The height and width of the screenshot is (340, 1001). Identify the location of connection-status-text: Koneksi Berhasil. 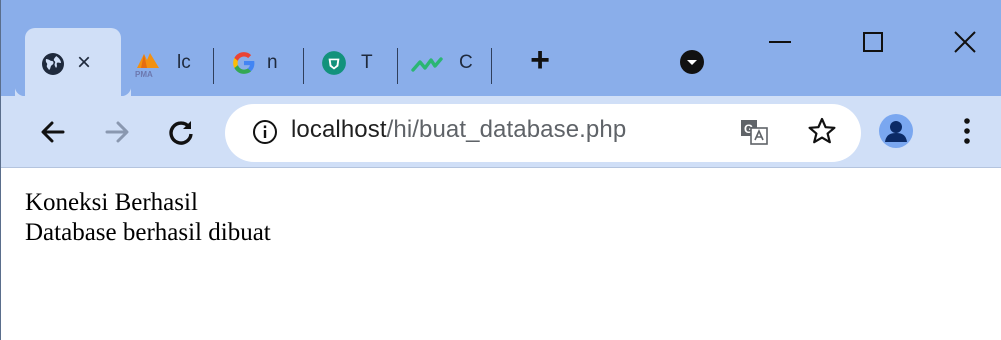
(111, 202).